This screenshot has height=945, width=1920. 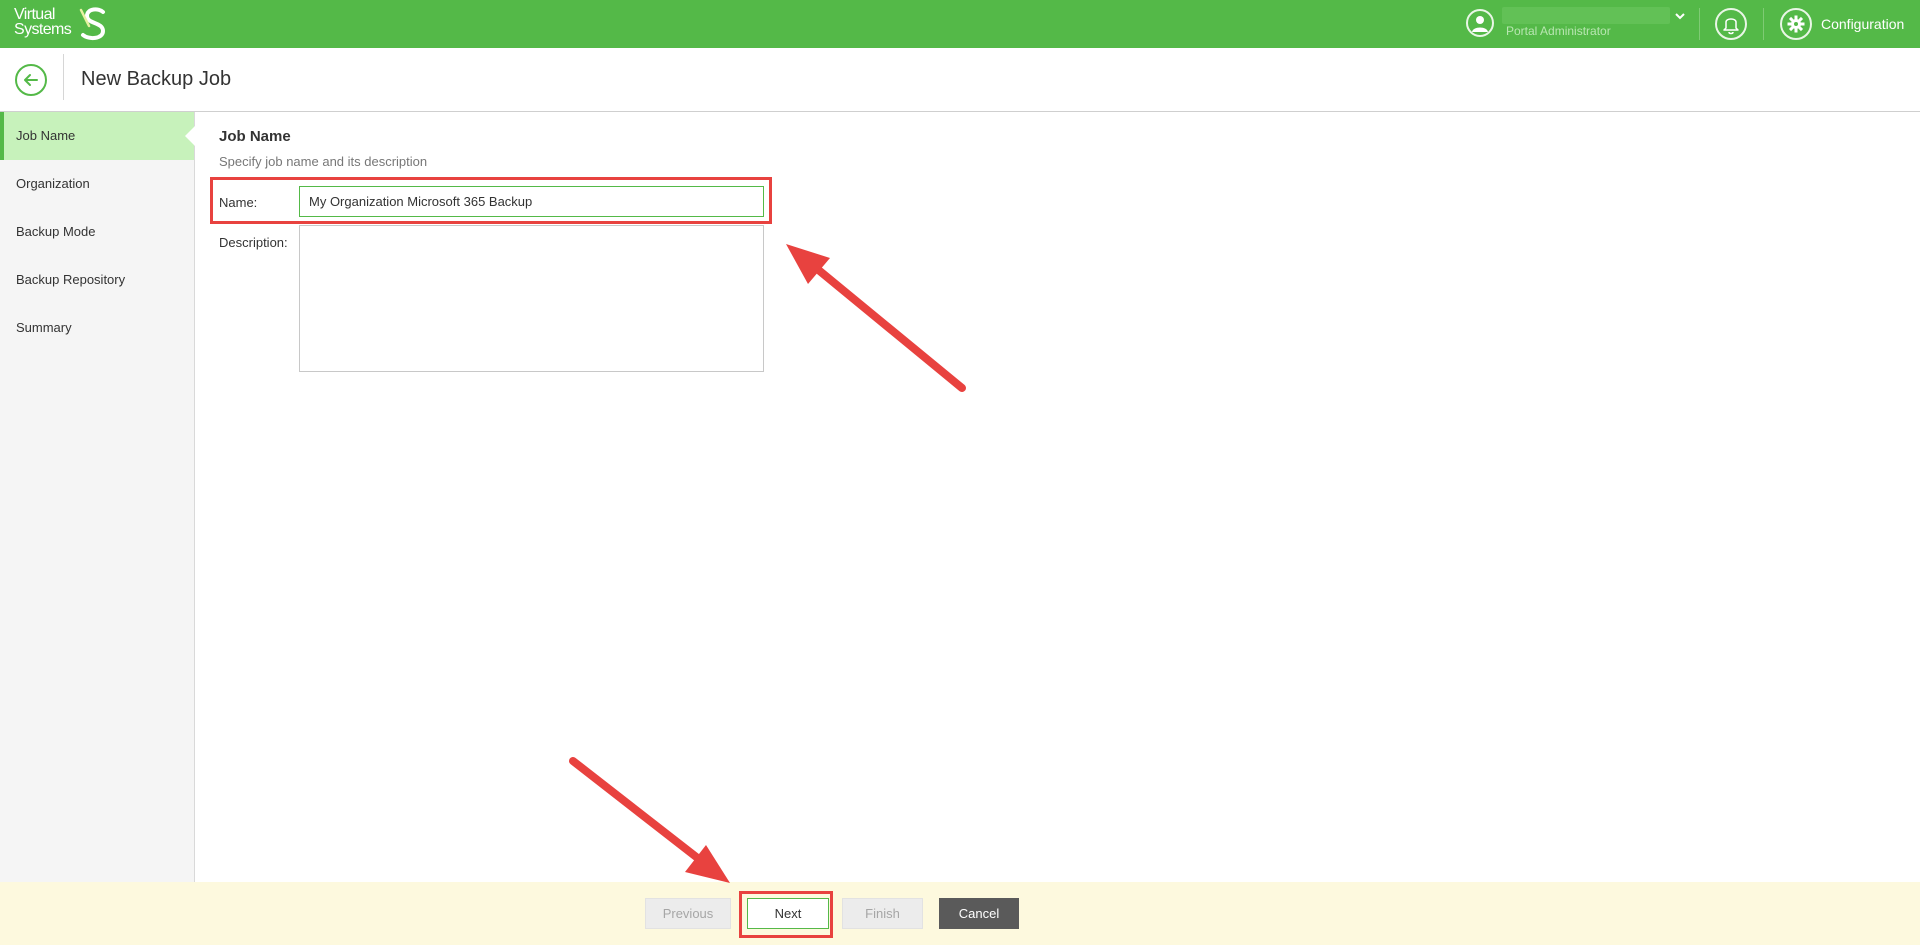 What do you see at coordinates (1558, 31) in the screenshot?
I see `user-role: Portal Administrator` at bounding box center [1558, 31].